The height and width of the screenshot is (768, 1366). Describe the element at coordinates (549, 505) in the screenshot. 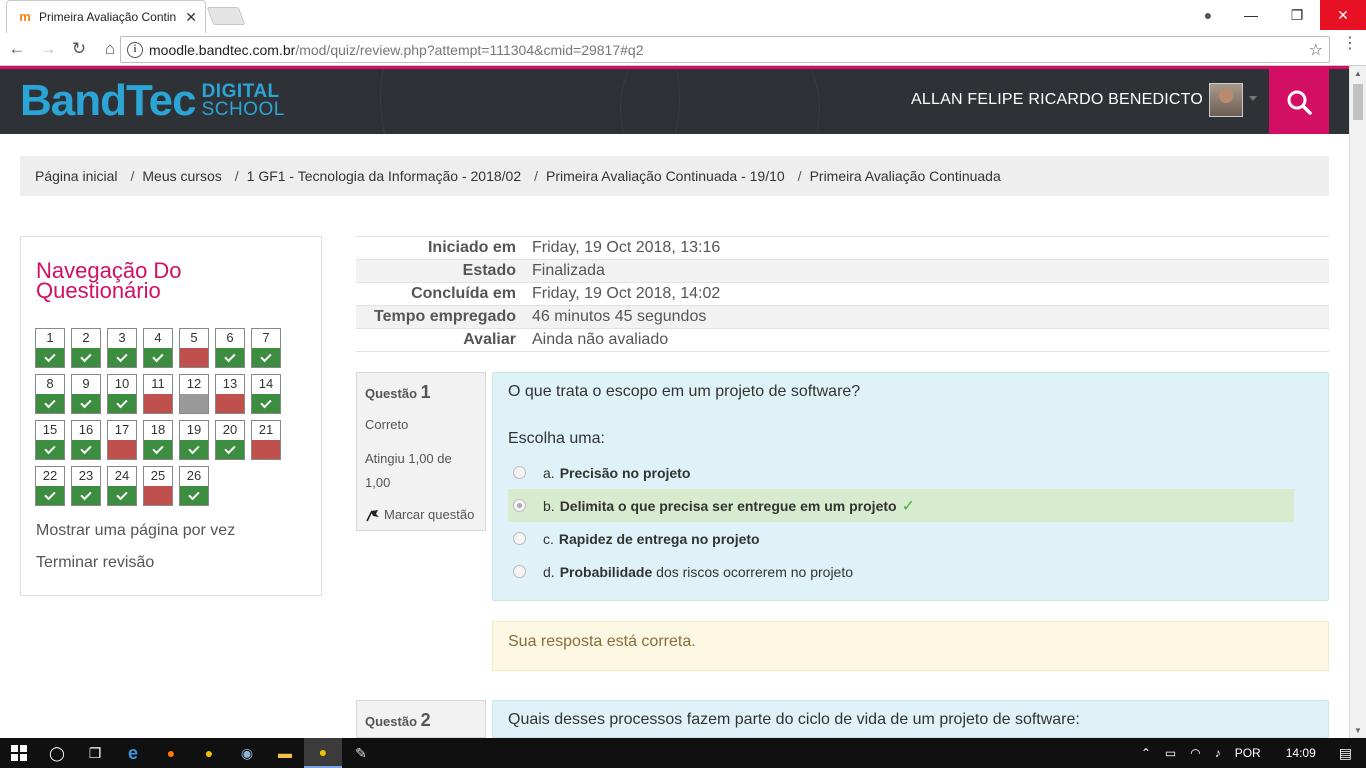

I see `answer-letter: b.` at that location.